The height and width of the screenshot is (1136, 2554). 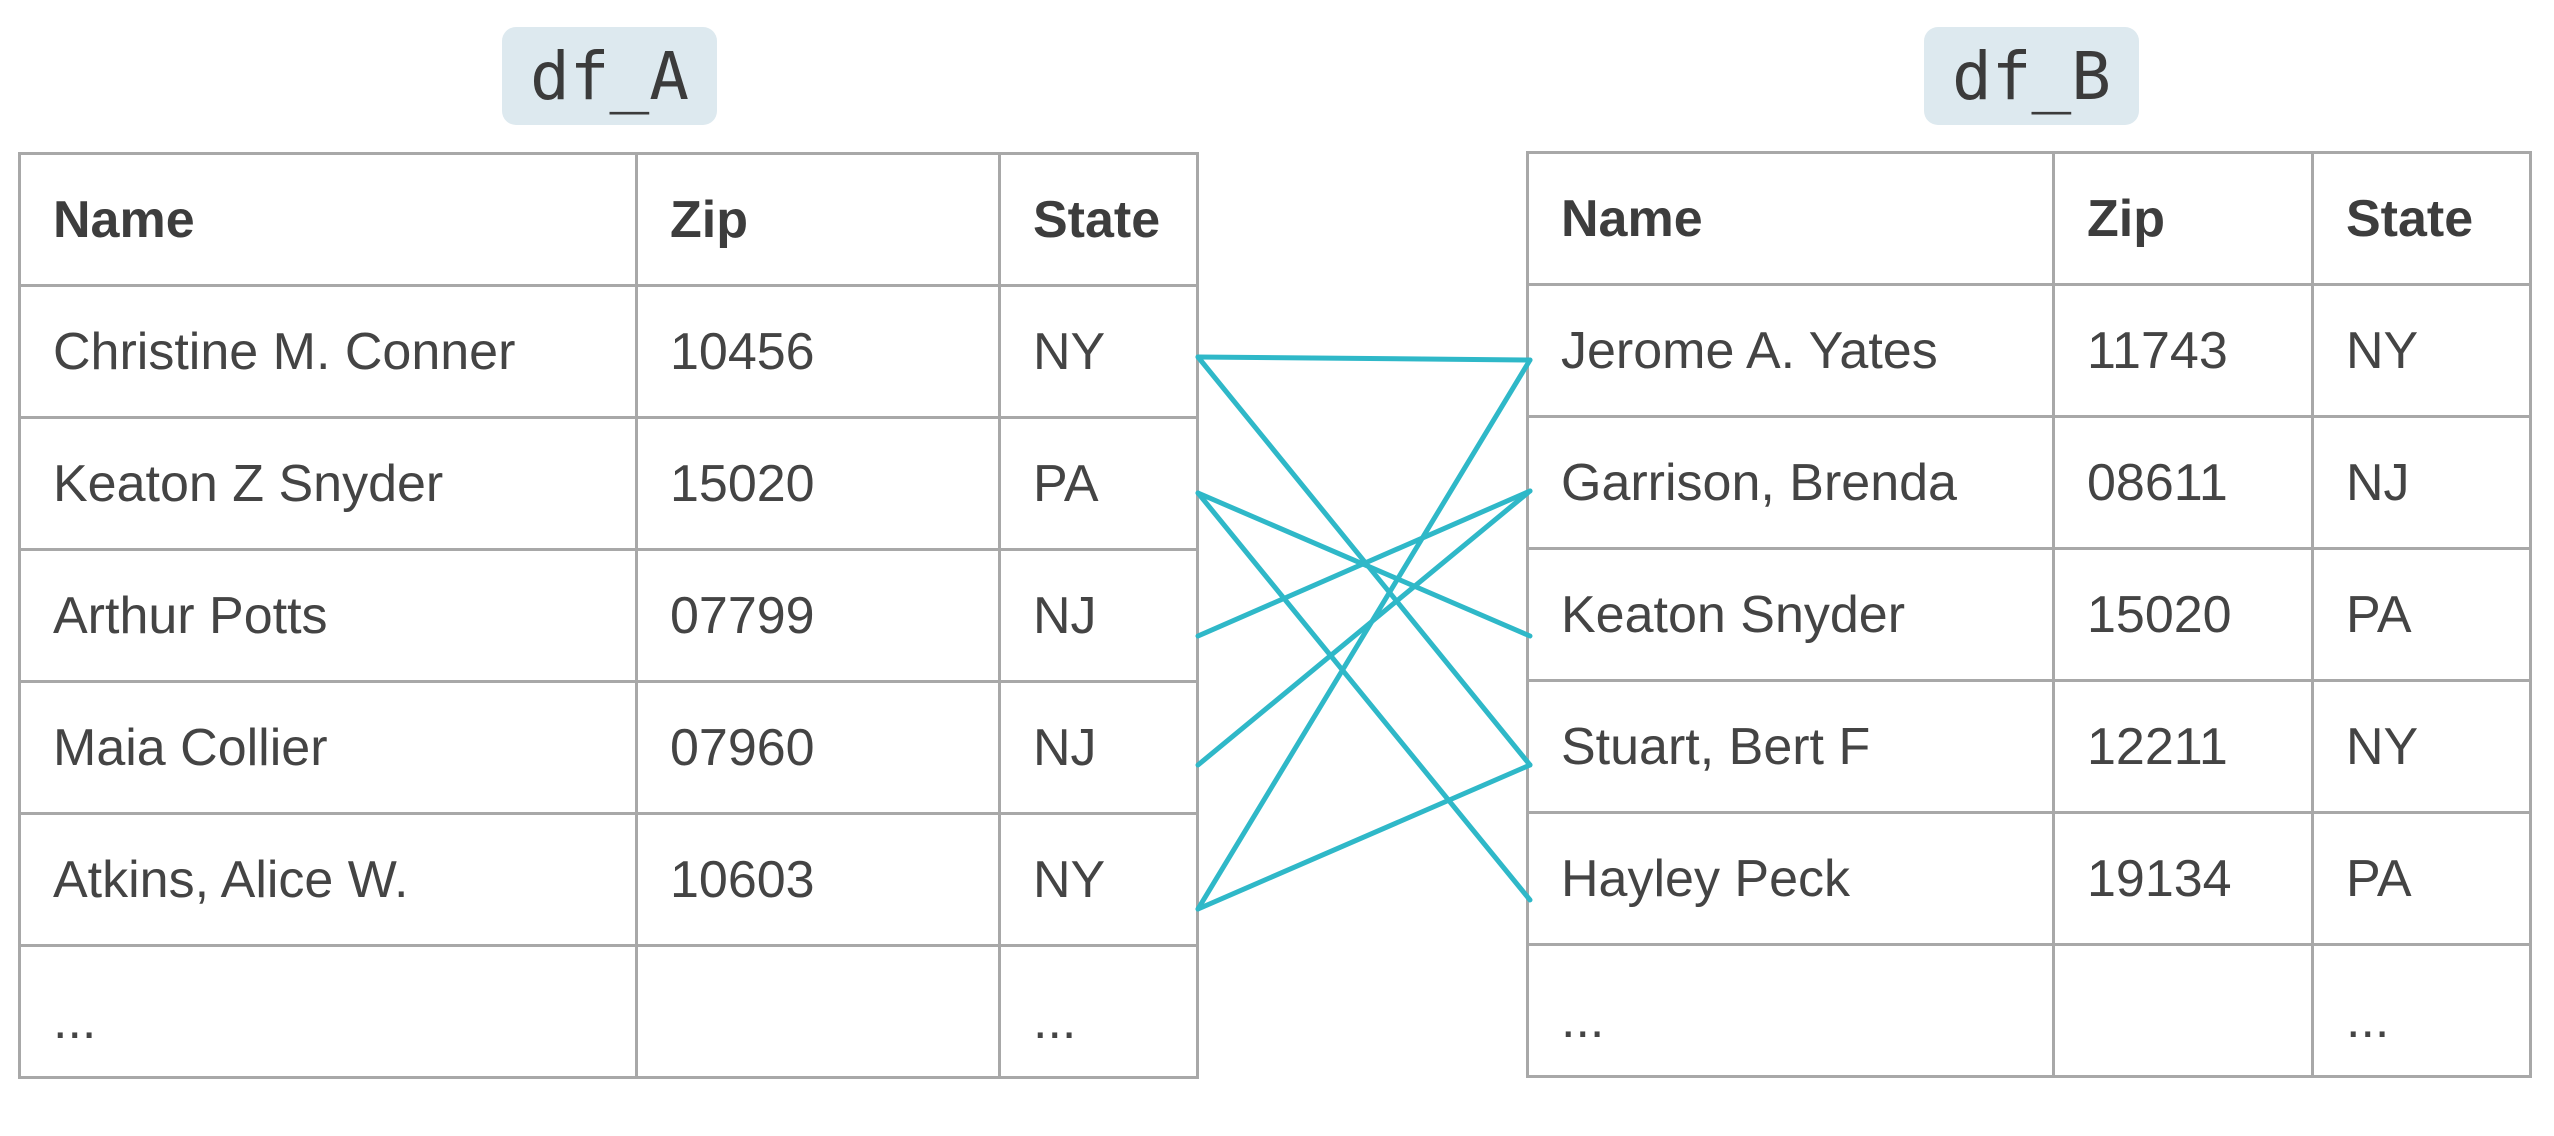 What do you see at coordinates (609, 76) in the screenshot?
I see `df-a-label: df_A` at bounding box center [609, 76].